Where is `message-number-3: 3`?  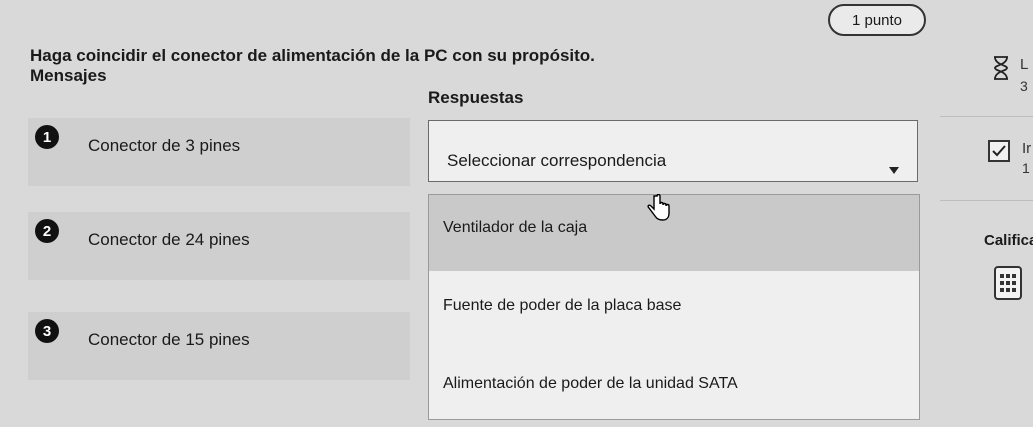
message-number-3: 3 is located at coordinates (47, 331).